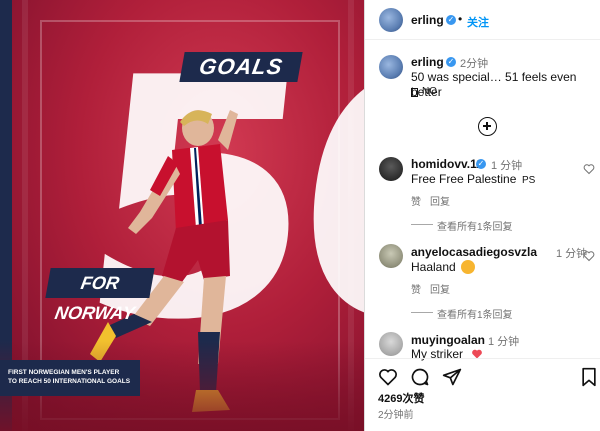 This screenshot has height=431, width=600. I want to click on comment-username: homidovv.11, so click(447, 164).